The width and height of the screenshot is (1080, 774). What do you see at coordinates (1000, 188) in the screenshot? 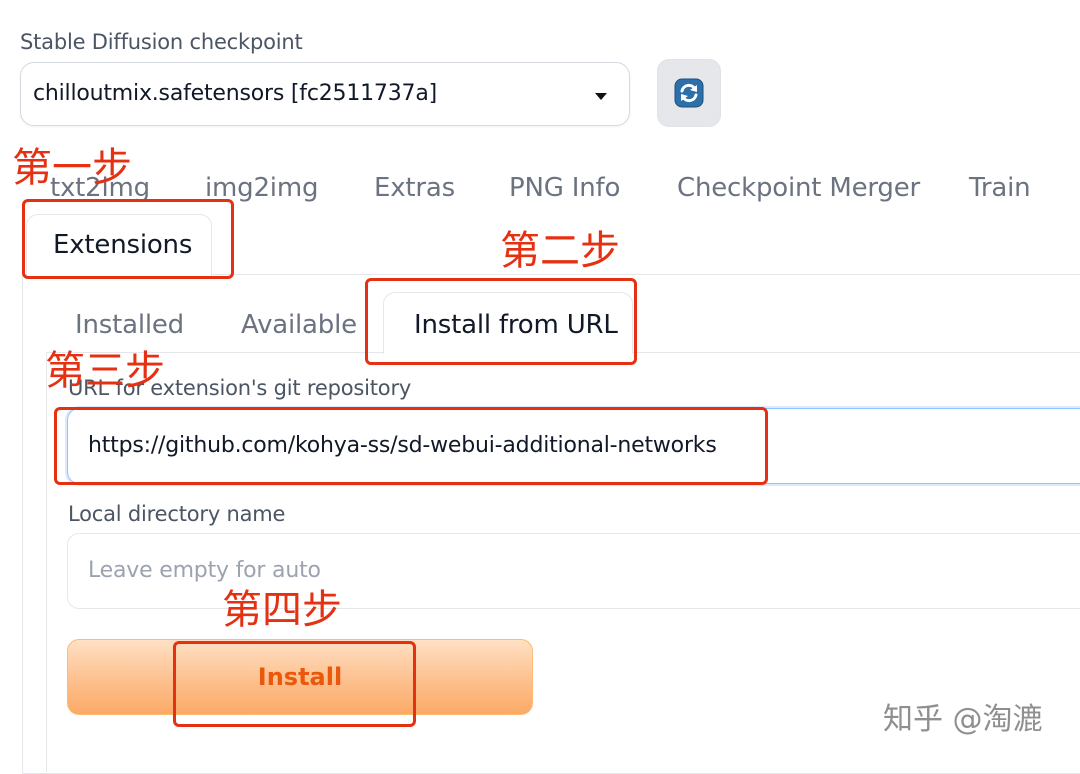
I see `tab-train: Train` at bounding box center [1000, 188].